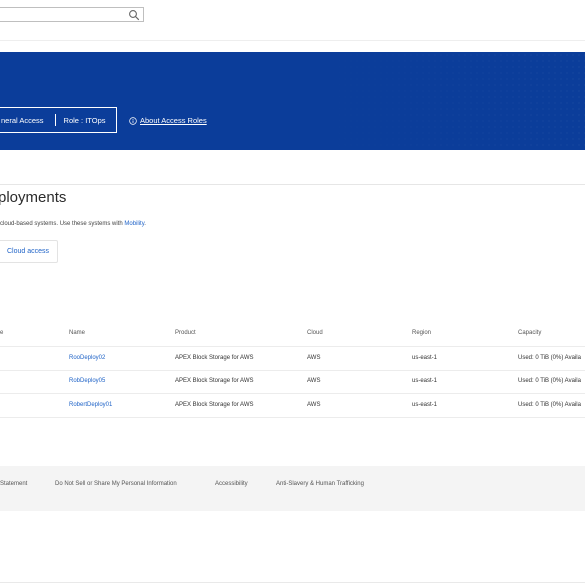  Describe the element at coordinates (87, 381) in the screenshot. I see `deployment-name-link: RobDeploy05` at that location.